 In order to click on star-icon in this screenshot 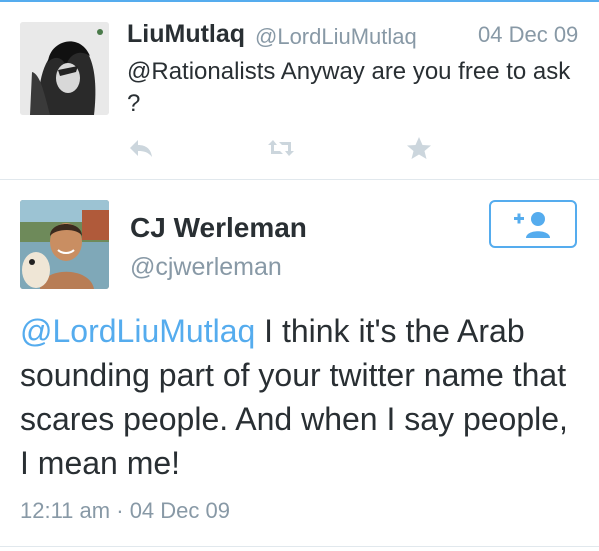, I will do `click(419, 148)`.